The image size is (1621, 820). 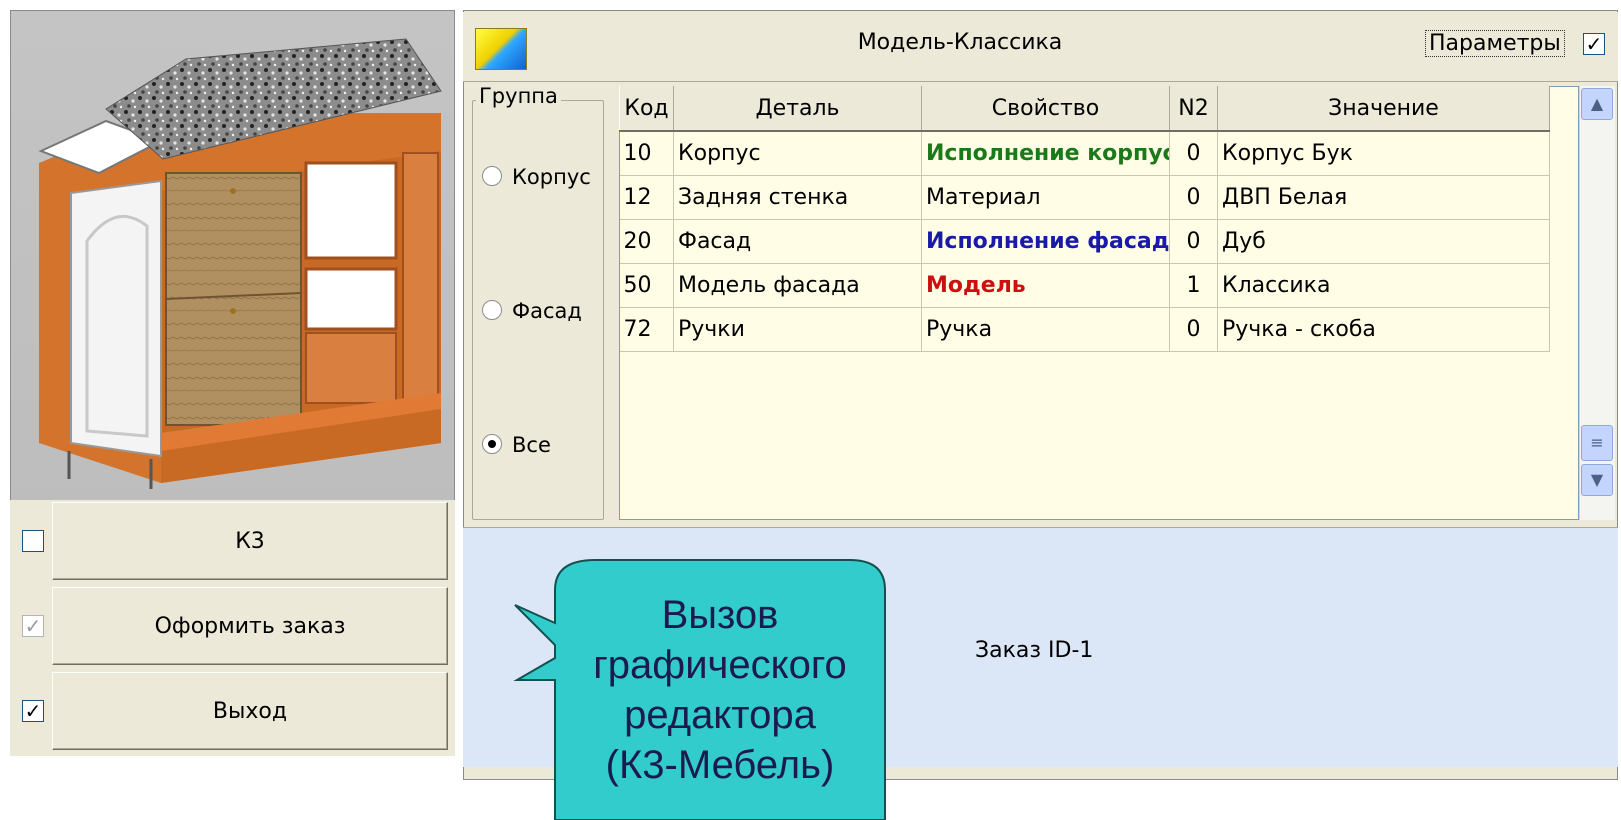 What do you see at coordinates (240, 263) in the screenshot?
I see `cabinet-3d-image` at bounding box center [240, 263].